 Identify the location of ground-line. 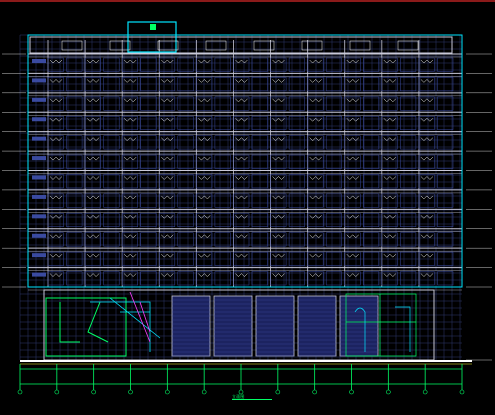
(246, 361).